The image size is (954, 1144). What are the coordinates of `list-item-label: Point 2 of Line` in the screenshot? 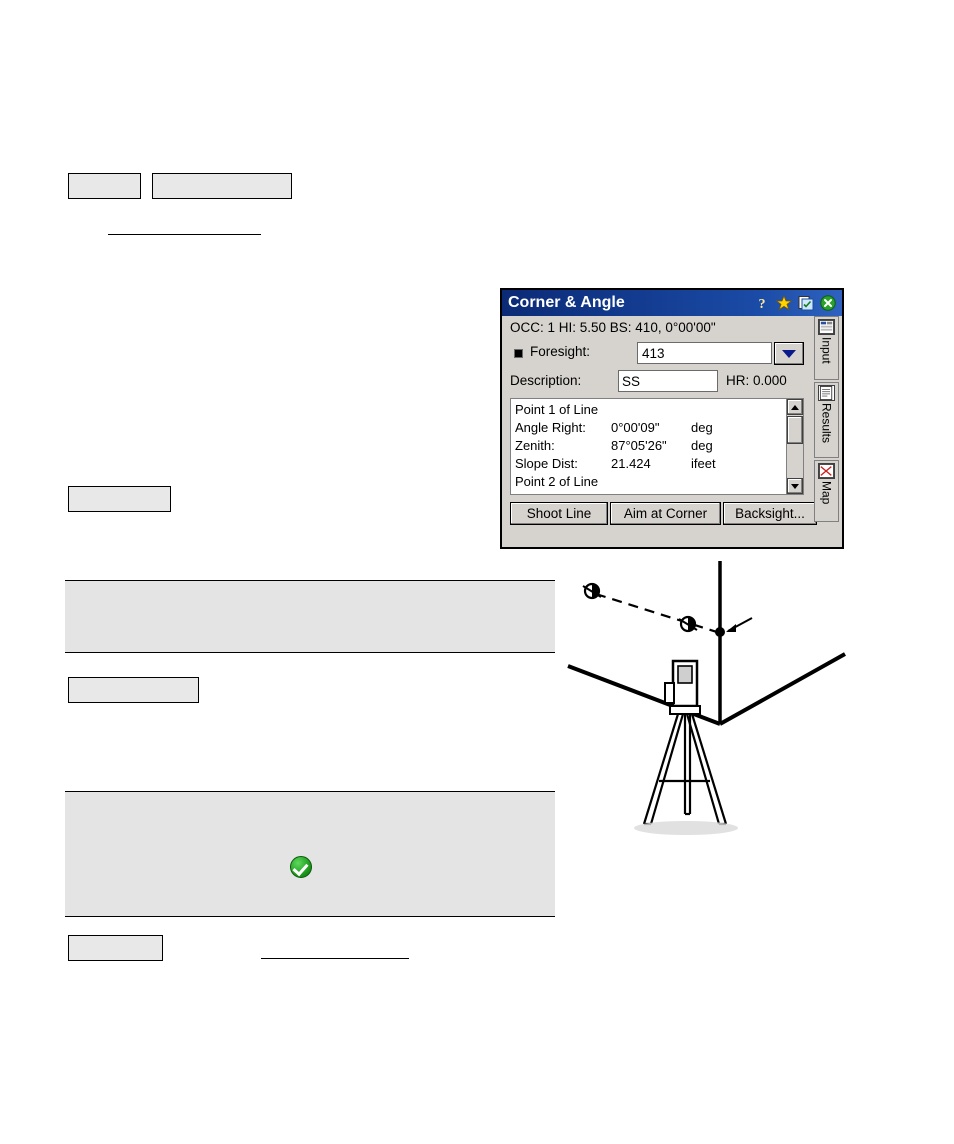 It's located at (557, 481).